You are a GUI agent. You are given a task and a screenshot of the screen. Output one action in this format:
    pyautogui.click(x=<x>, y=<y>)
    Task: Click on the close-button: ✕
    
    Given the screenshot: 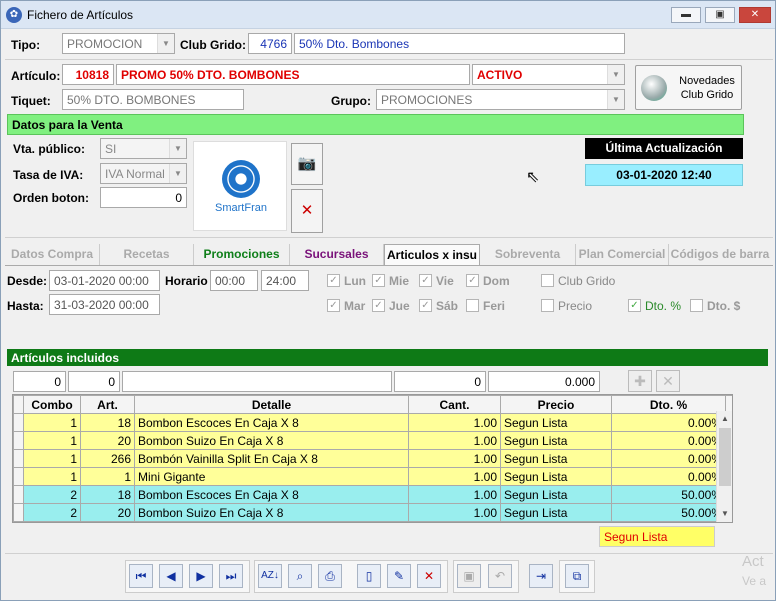 What is the action you would take?
    pyautogui.click(x=755, y=15)
    